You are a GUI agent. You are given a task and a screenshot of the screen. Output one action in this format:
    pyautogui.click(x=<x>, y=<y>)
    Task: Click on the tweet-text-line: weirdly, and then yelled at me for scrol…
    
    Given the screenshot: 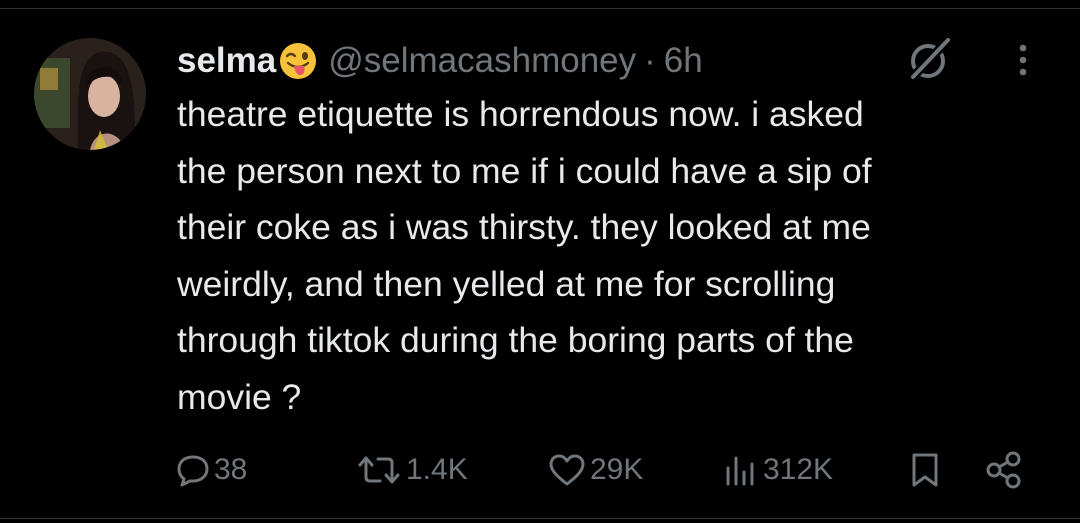 What is the action you would take?
    pyautogui.click(x=506, y=283)
    